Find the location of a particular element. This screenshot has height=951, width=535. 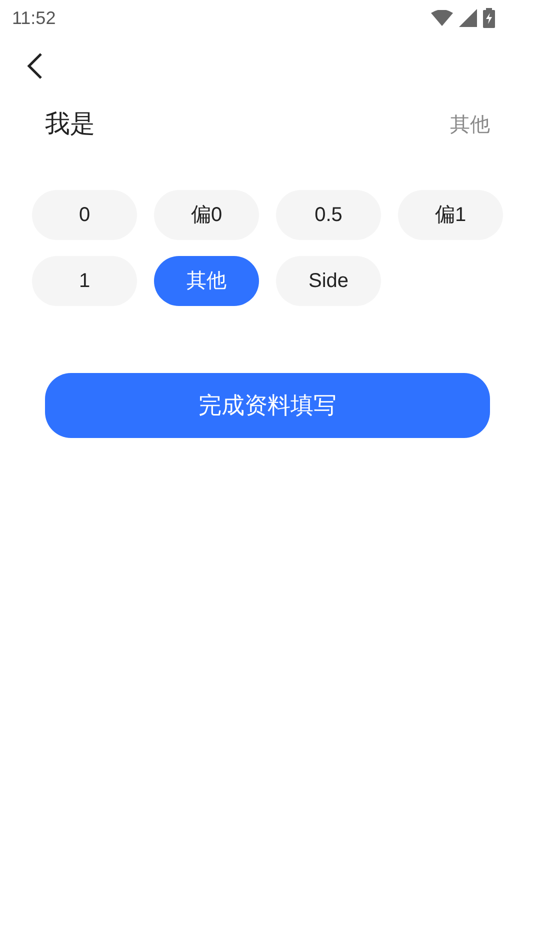

submit-button: 完成资料填写 is located at coordinates (267, 405).